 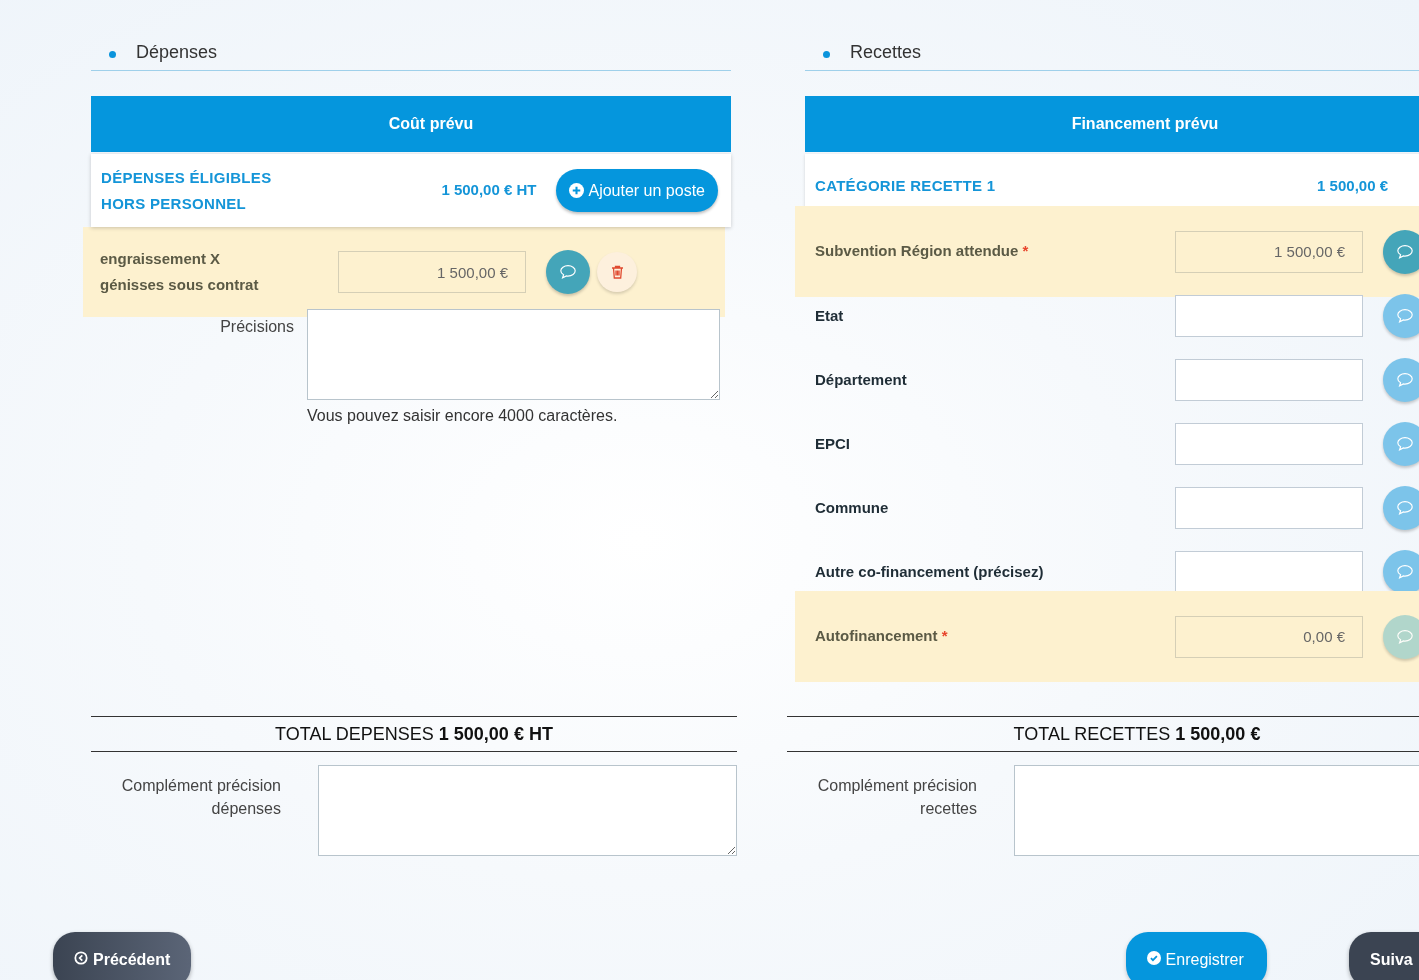 I want to click on back-circle-icon, so click(x=81, y=958).